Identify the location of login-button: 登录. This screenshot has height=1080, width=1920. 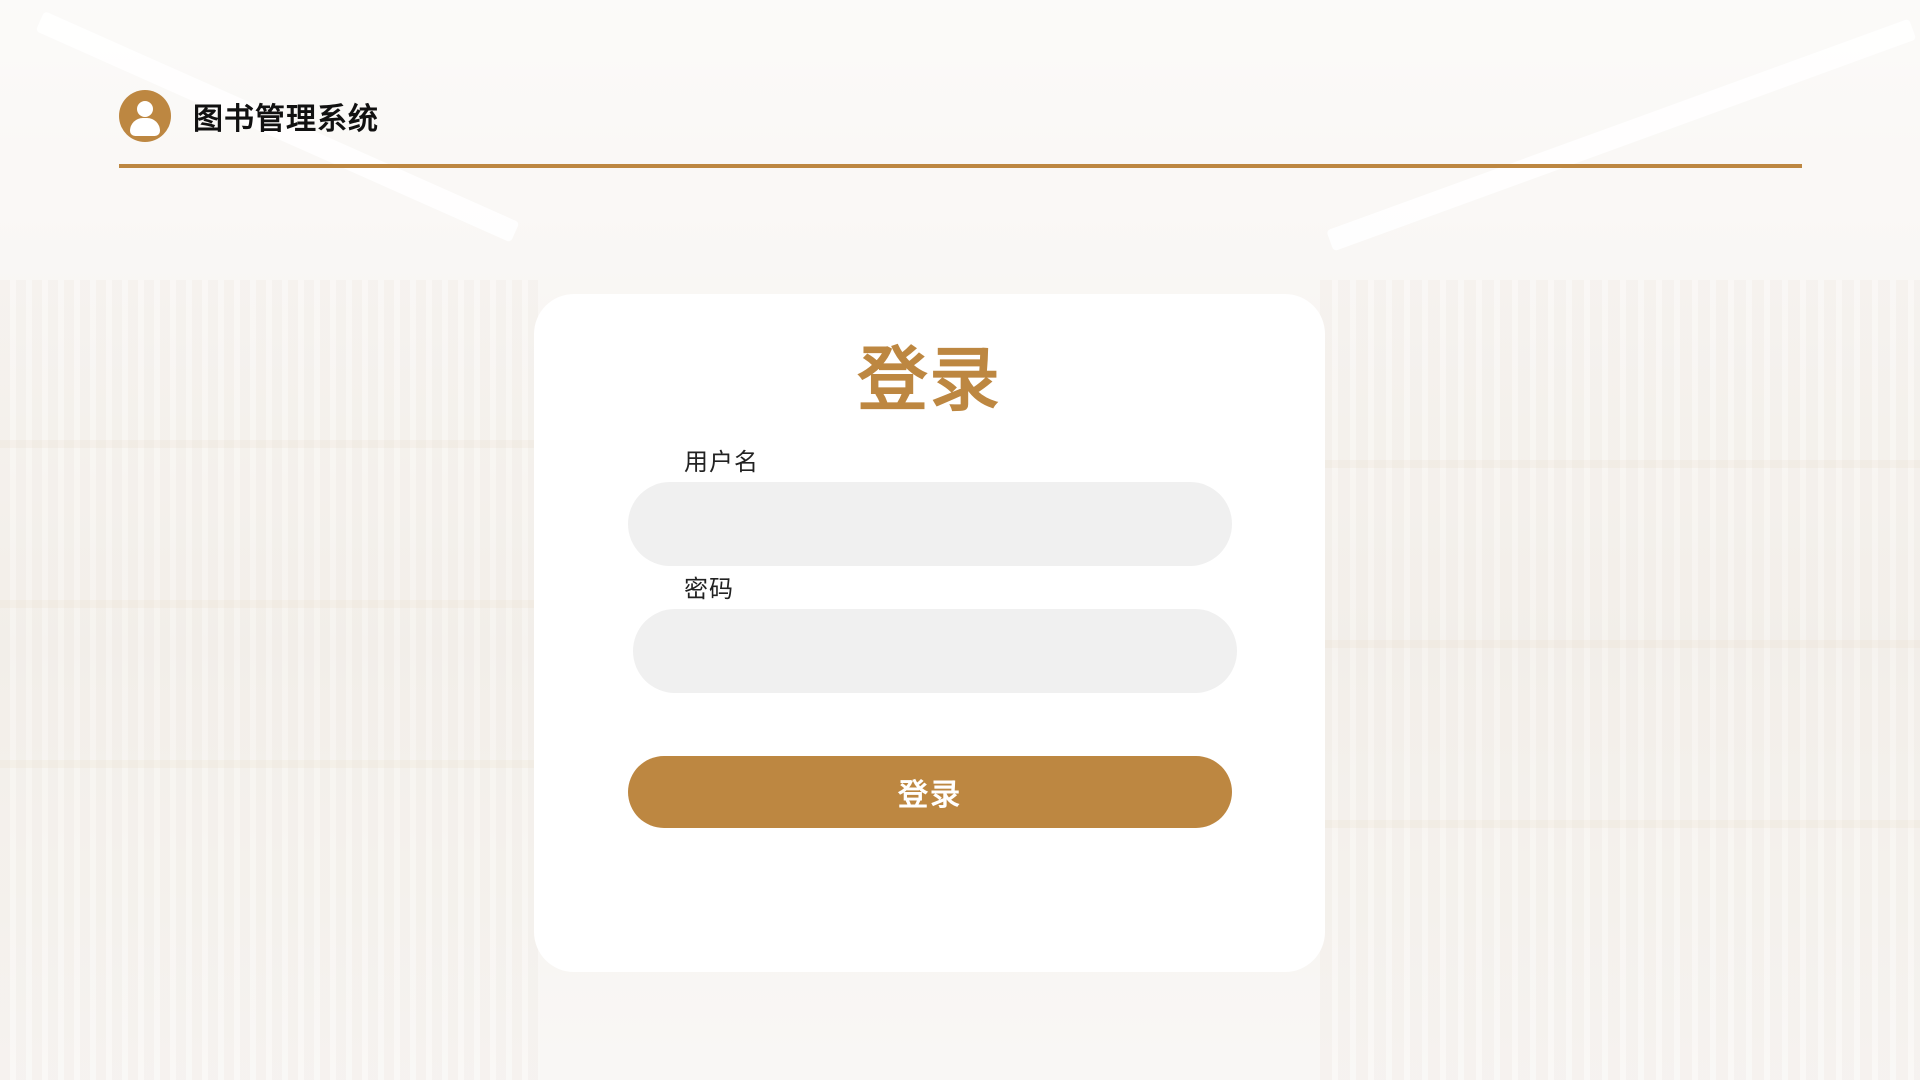
(930, 792).